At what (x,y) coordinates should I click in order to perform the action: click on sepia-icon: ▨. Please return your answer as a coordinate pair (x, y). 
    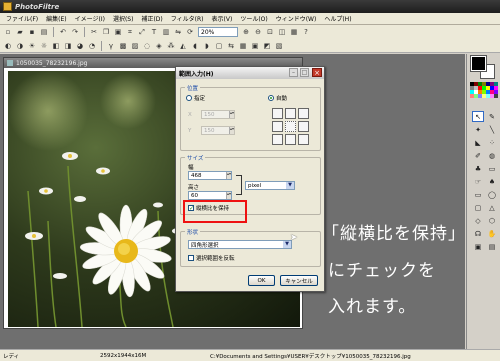
    Looking at the image, I should click on (135, 46).